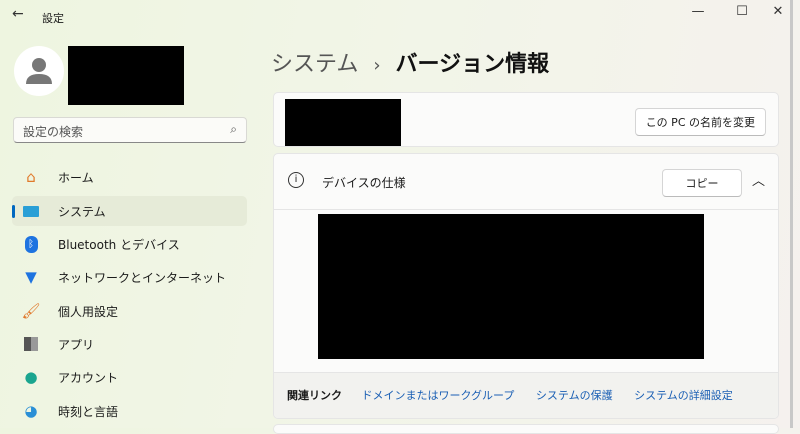 The image size is (800, 434). What do you see at coordinates (31, 177) in the screenshot?
I see `home-icon: ⌂` at bounding box center [31, 177].